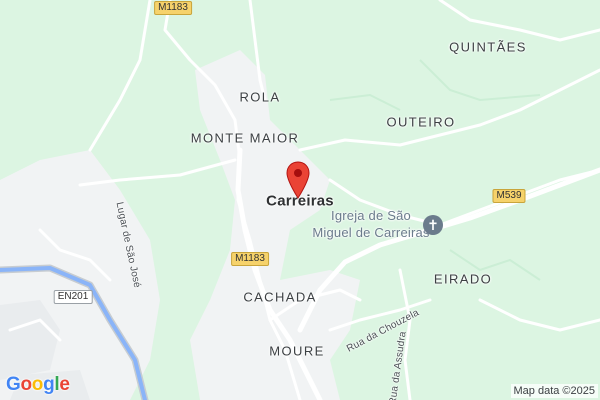 This screenshot has height=400, width=600. Describe the element at coordinates (421, 122) in the screenshot. I see `place-label-outeiro: OUTEIRO` at that location.